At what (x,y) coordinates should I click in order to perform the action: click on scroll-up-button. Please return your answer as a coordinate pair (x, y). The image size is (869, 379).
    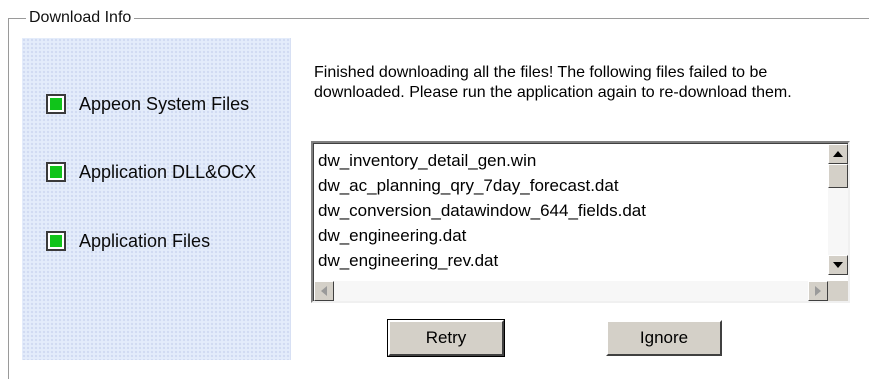
    Looking at the image, I should click on (838, 154).